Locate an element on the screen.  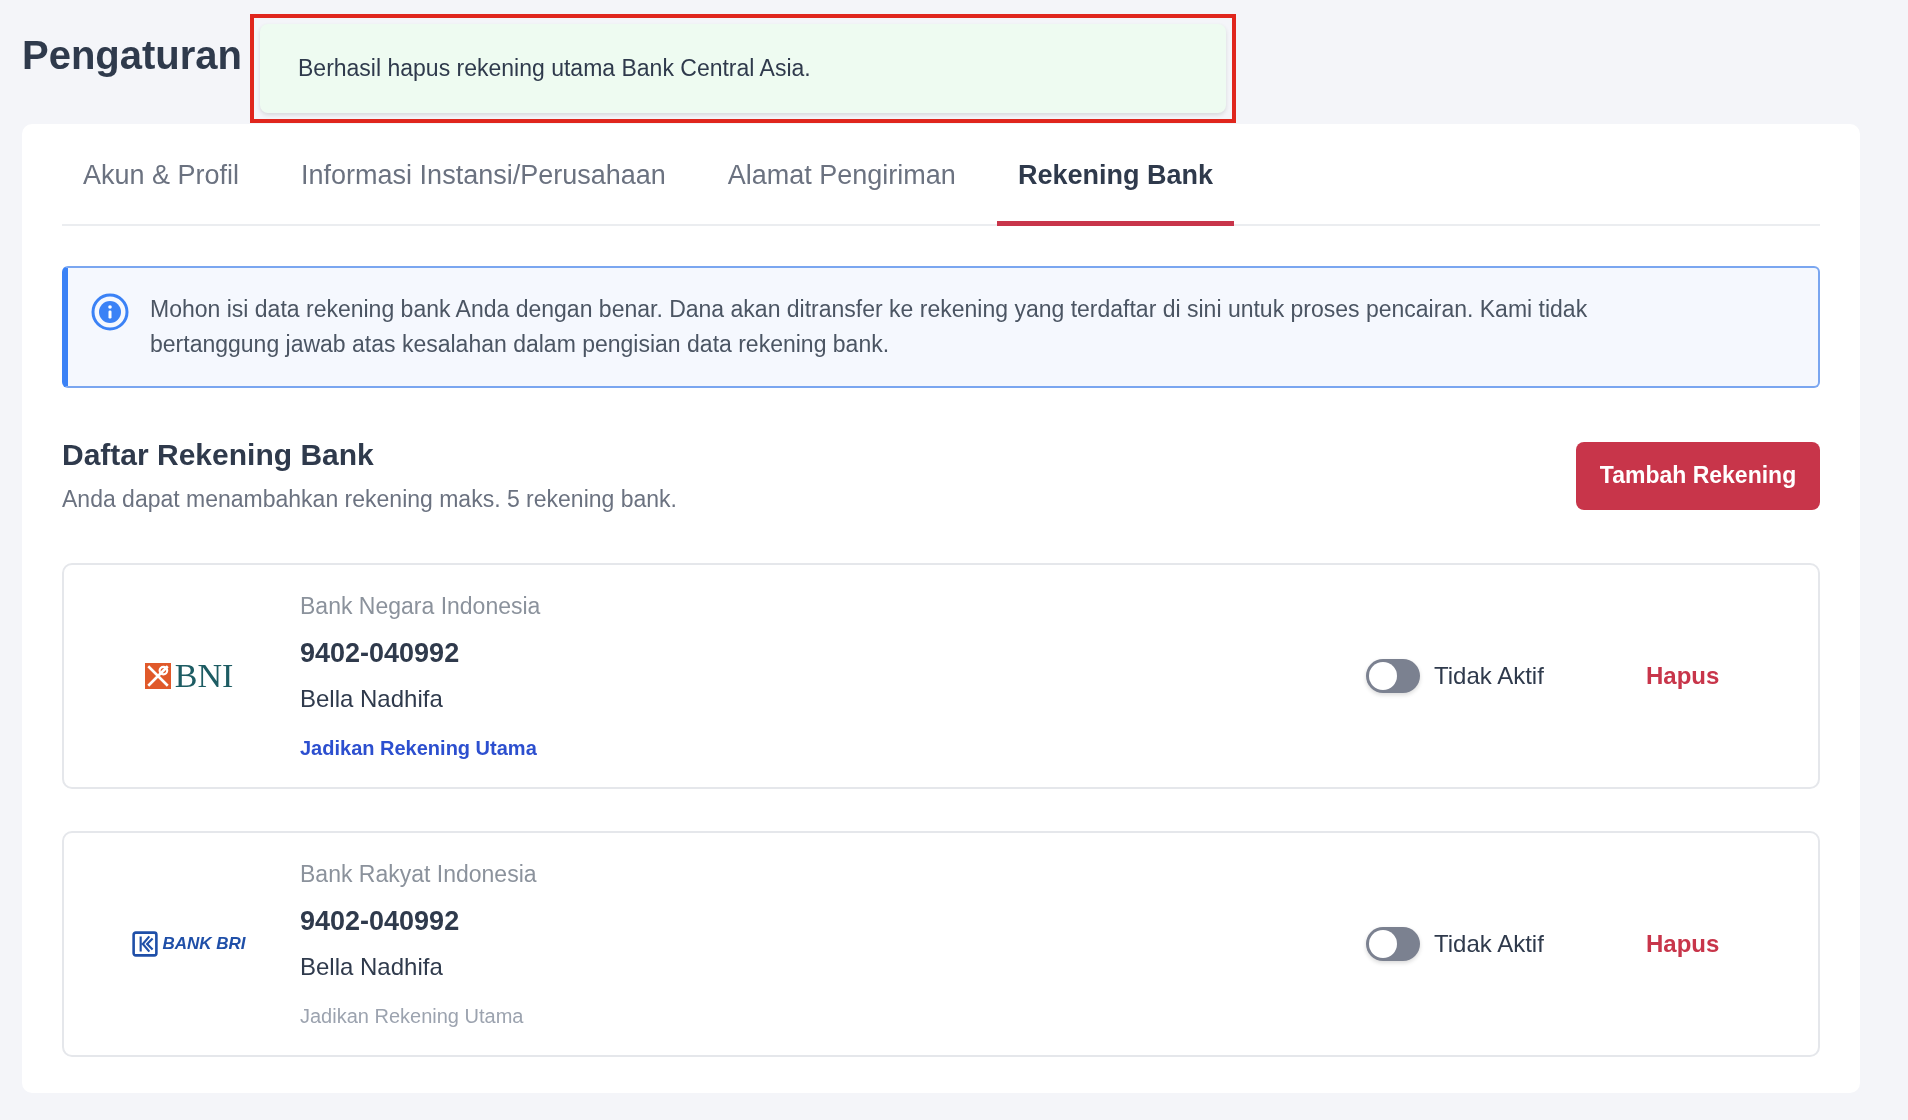
success-toast: Berhasil hapus rekening utama Bank Central Asia. is located at coordinates (743, 68).